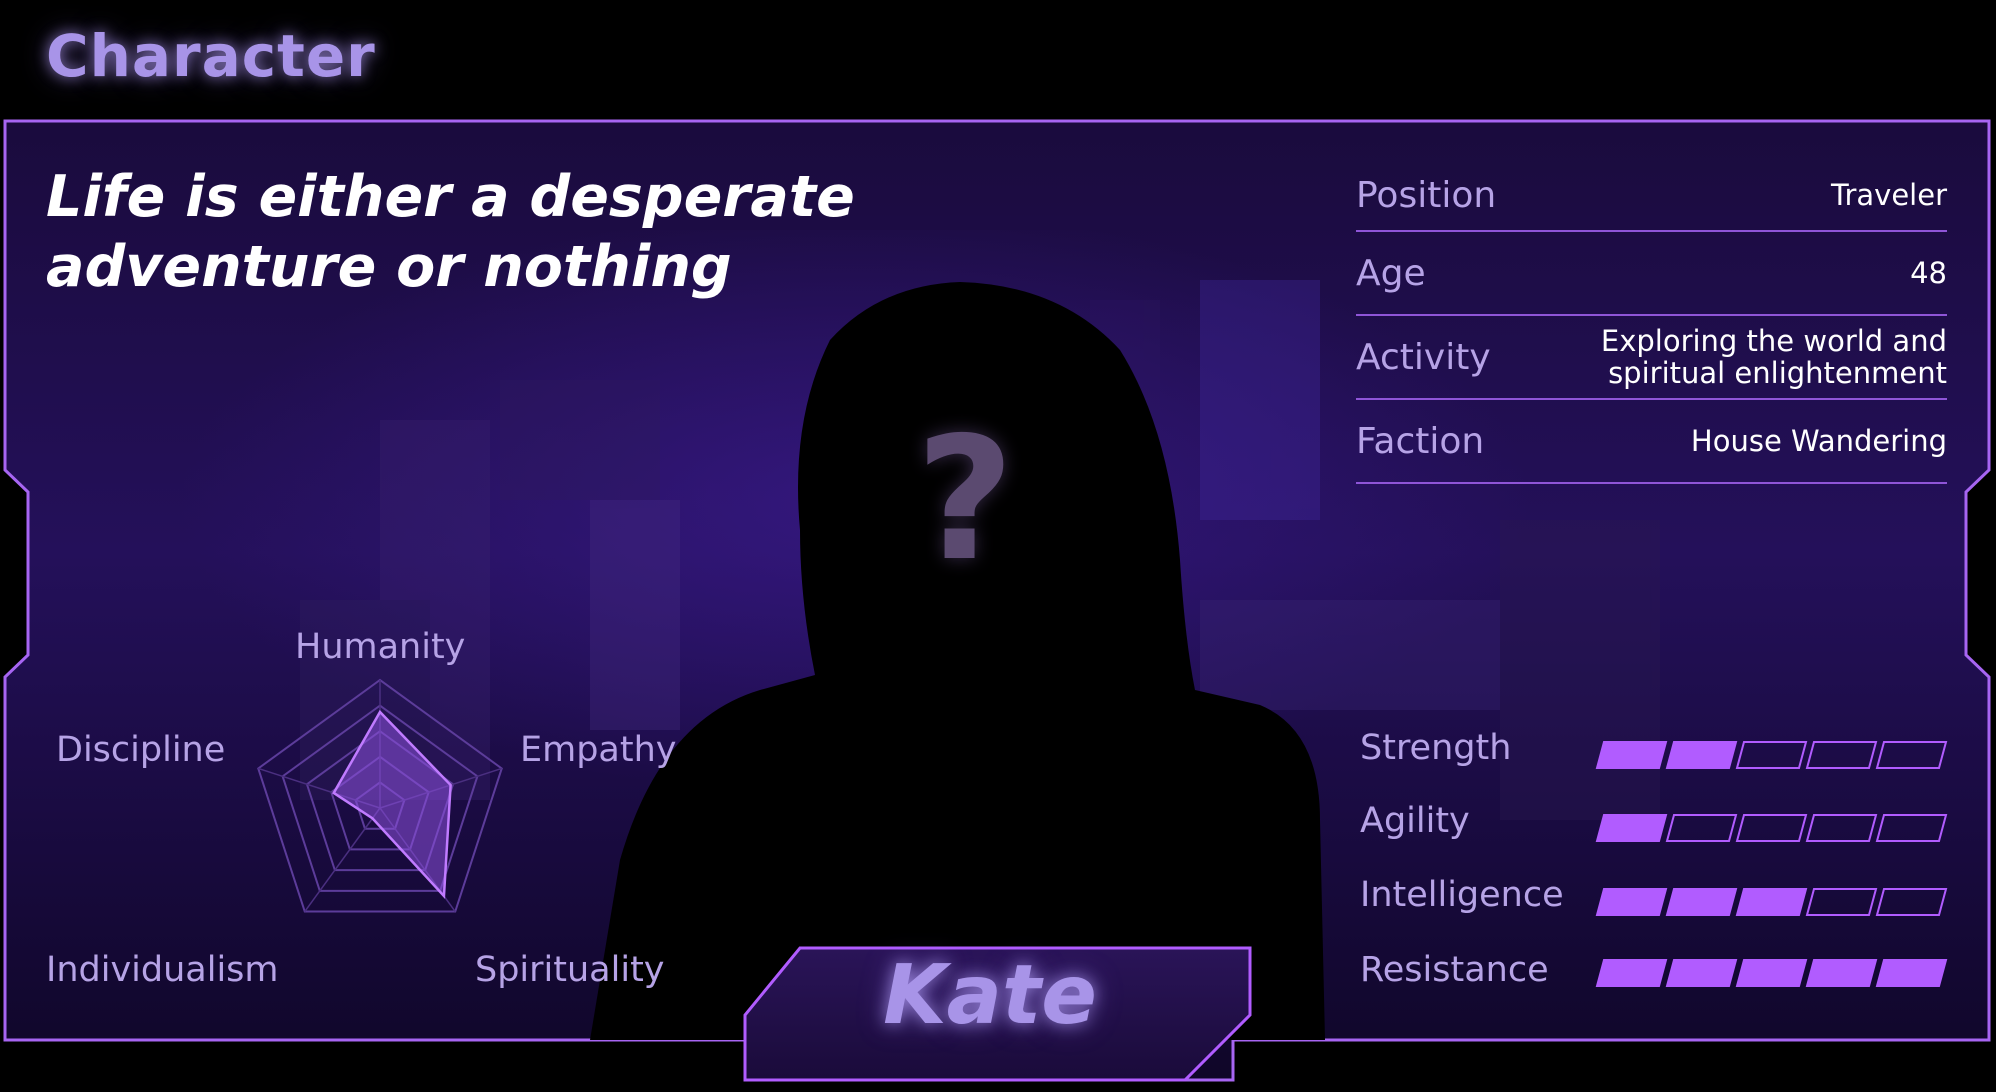 The width and height of the screenshot is (1996, 1092). I want to click on quote-line-1: Life is either a desperate, so click(450, 197).